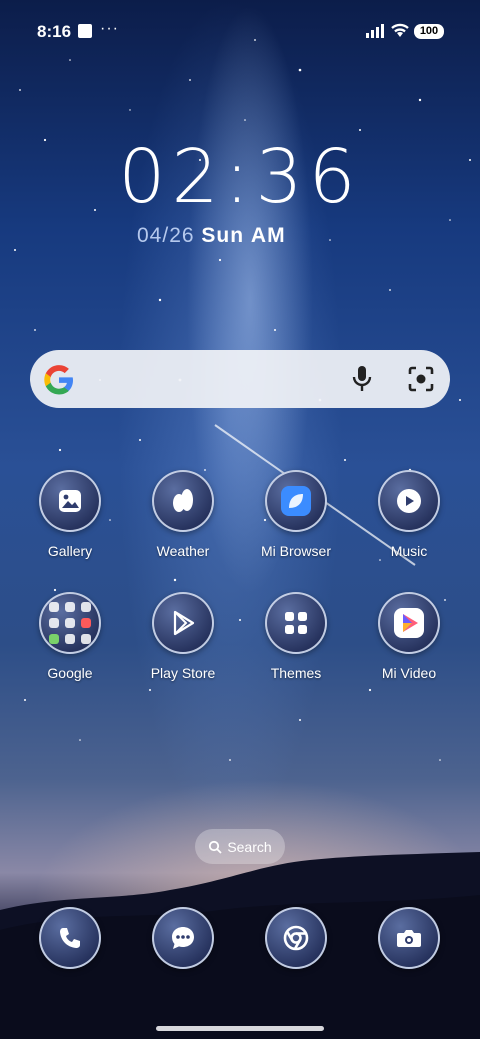  Describe the element at coordinates (409, 623) in the screenshot. I see `video-icon` at that location.